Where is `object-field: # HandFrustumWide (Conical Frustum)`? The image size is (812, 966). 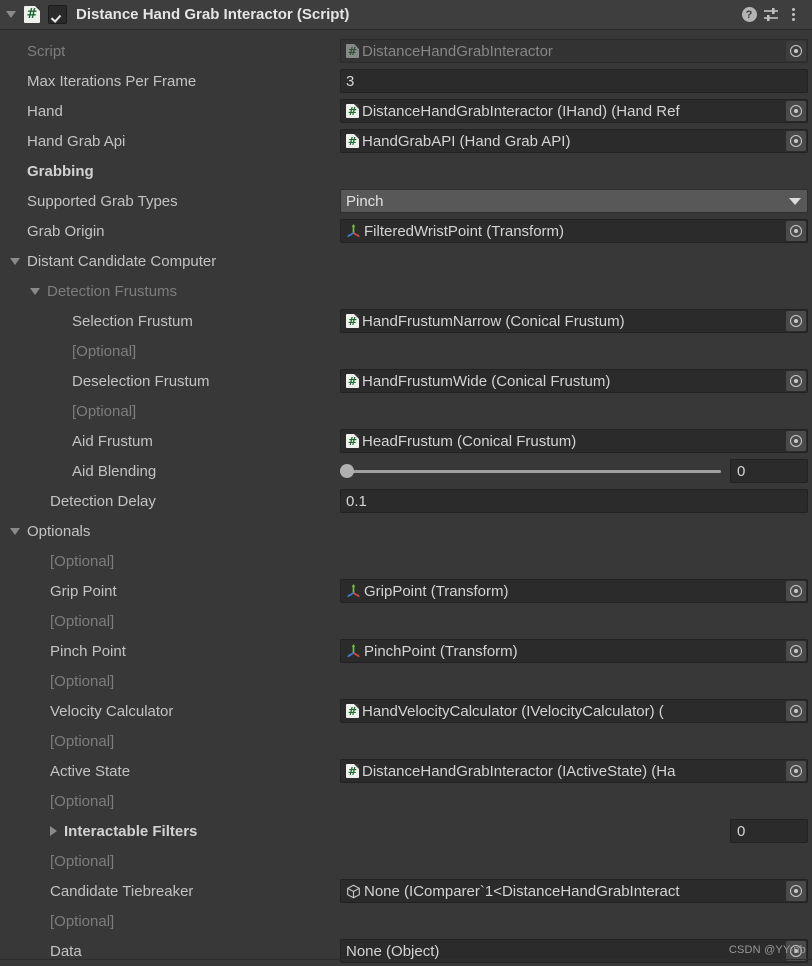 object-field: # HandFrustumWide (Conical Frustum) is located at coordinates (574, 381).